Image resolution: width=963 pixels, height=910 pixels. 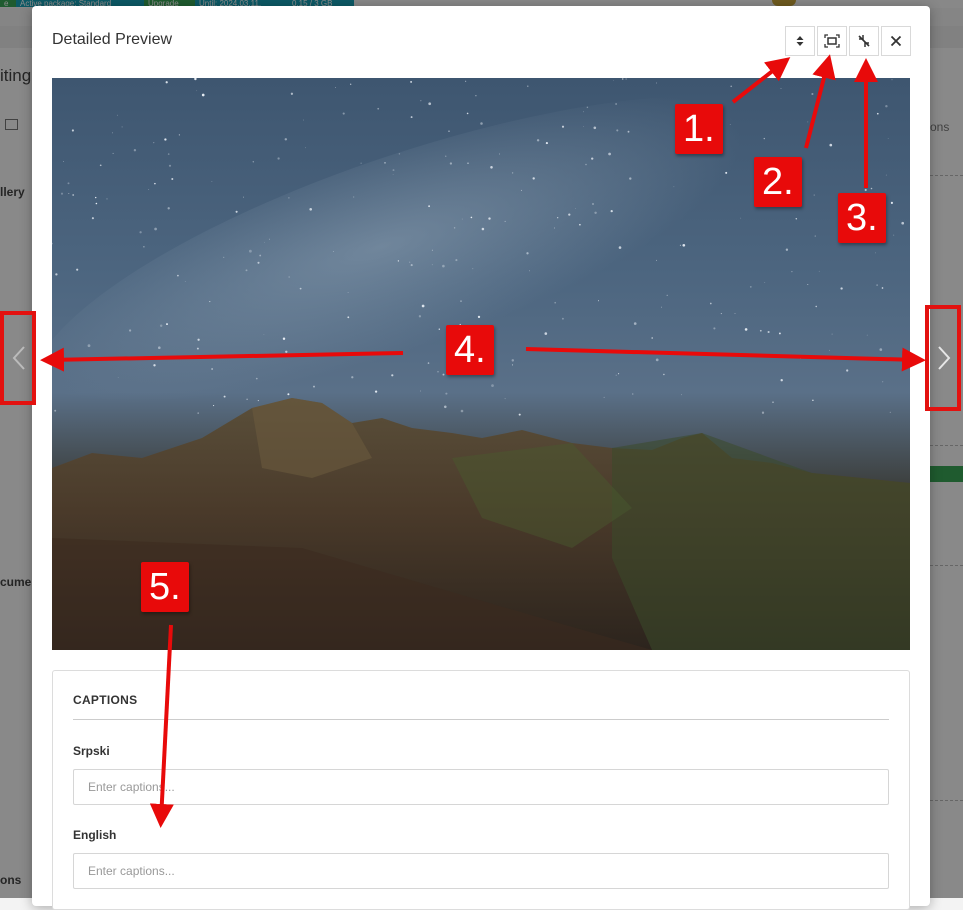 I want to click on compress-button, so click(x=864, y=41).